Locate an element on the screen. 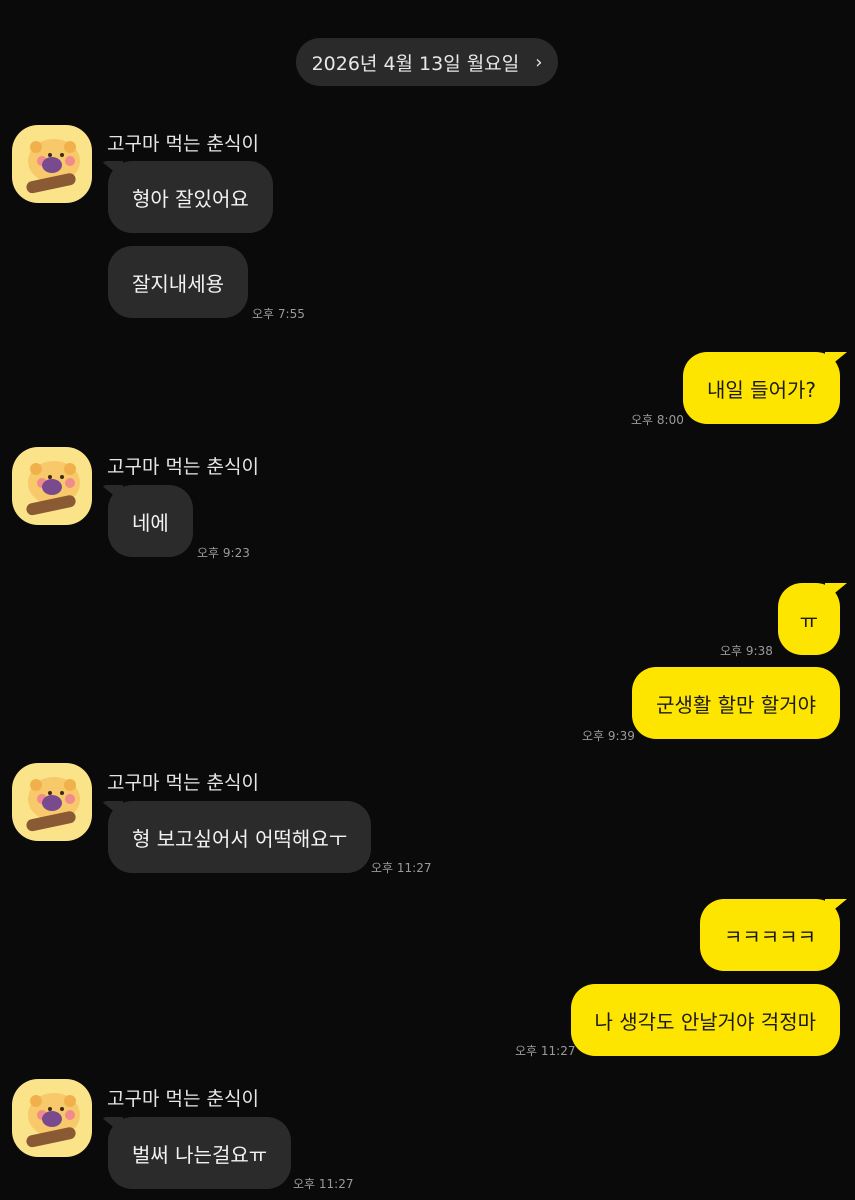  message-time: 오후 7:55 is located at coordinates (278, 314).